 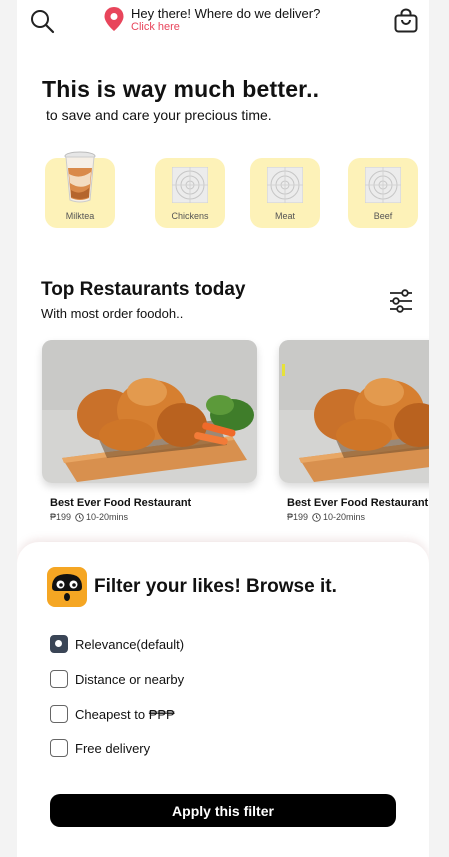 I want to click on location-pin-icon, so click(x=114, y=19).